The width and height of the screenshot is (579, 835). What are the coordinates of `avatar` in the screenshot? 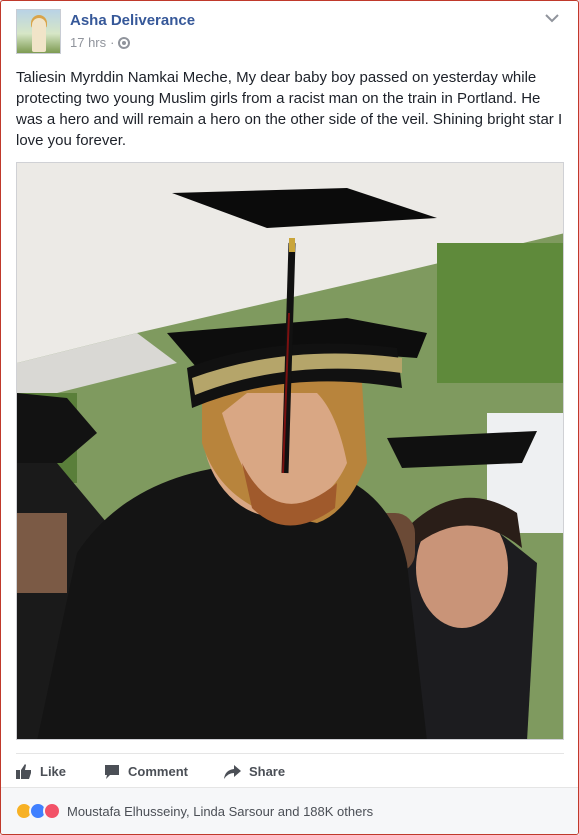 It's located at (38, 31).